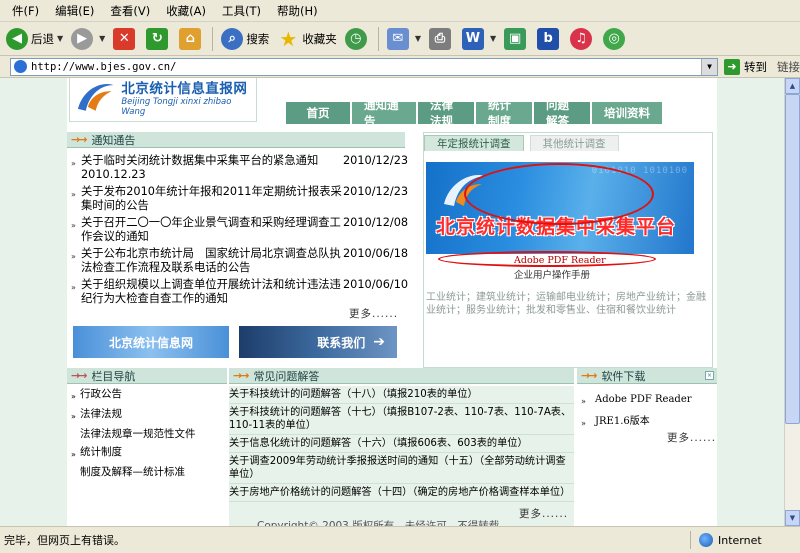 The width and height of the screenshot is (800, 553). I want to click on menu-help: 帮助(H), so click(297, 11).